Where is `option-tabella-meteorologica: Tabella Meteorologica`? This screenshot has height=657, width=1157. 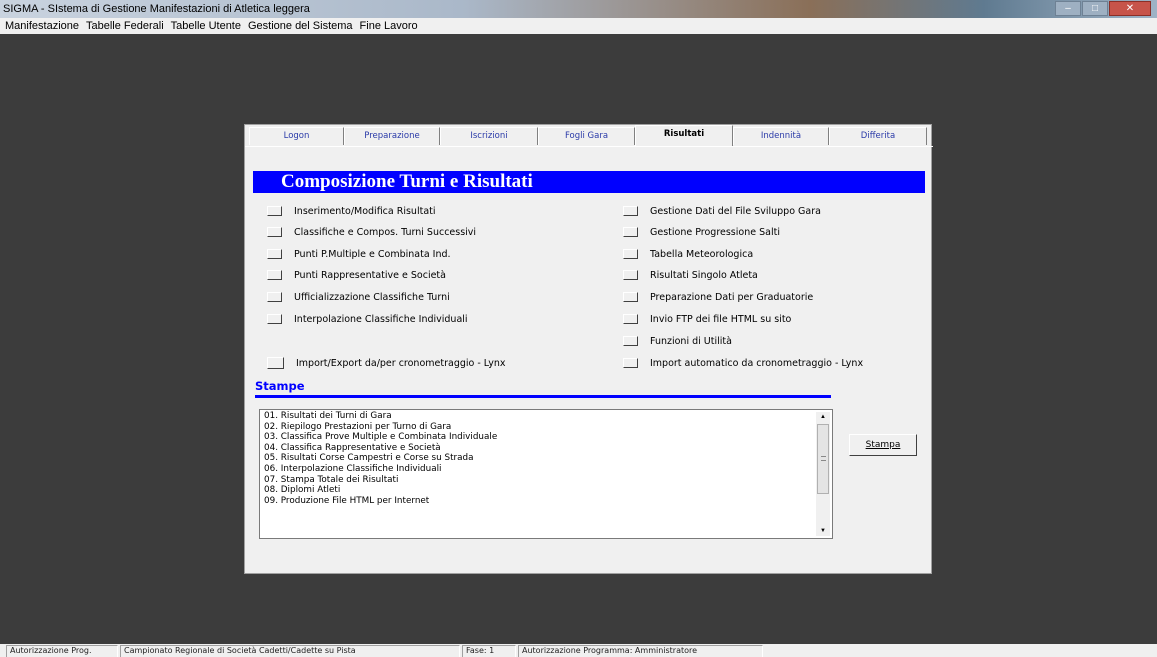 option-tabella-meteorologica: Tabella Meteorologica is located at coordinates (688, 254).